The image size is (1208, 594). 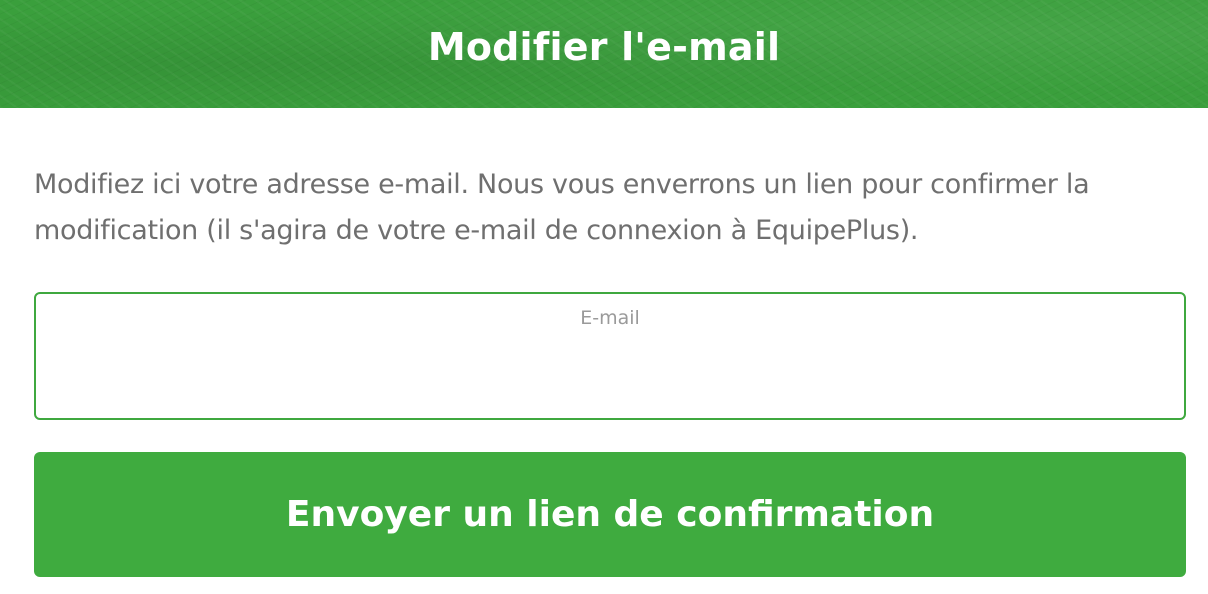 What do you see at coordinates (604, 47) in the screenshot?
I see `page-title: Modifier l'e-mail` at bounding box center [604, 47].